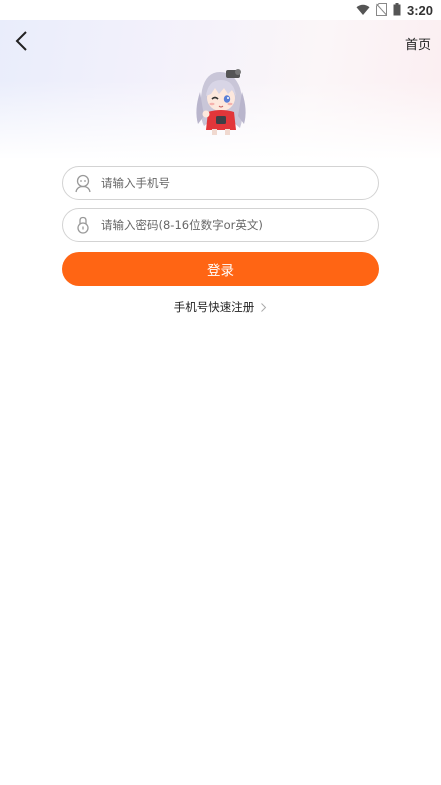  I want to click on mascot-avatar, so click(221, 101).